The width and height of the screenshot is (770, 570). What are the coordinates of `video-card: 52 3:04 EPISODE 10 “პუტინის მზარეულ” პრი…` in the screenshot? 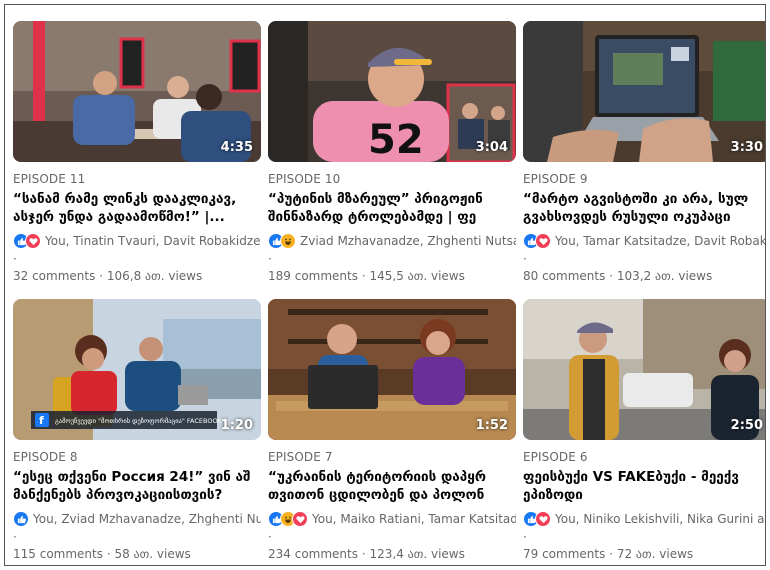 It's located at (392, 151).